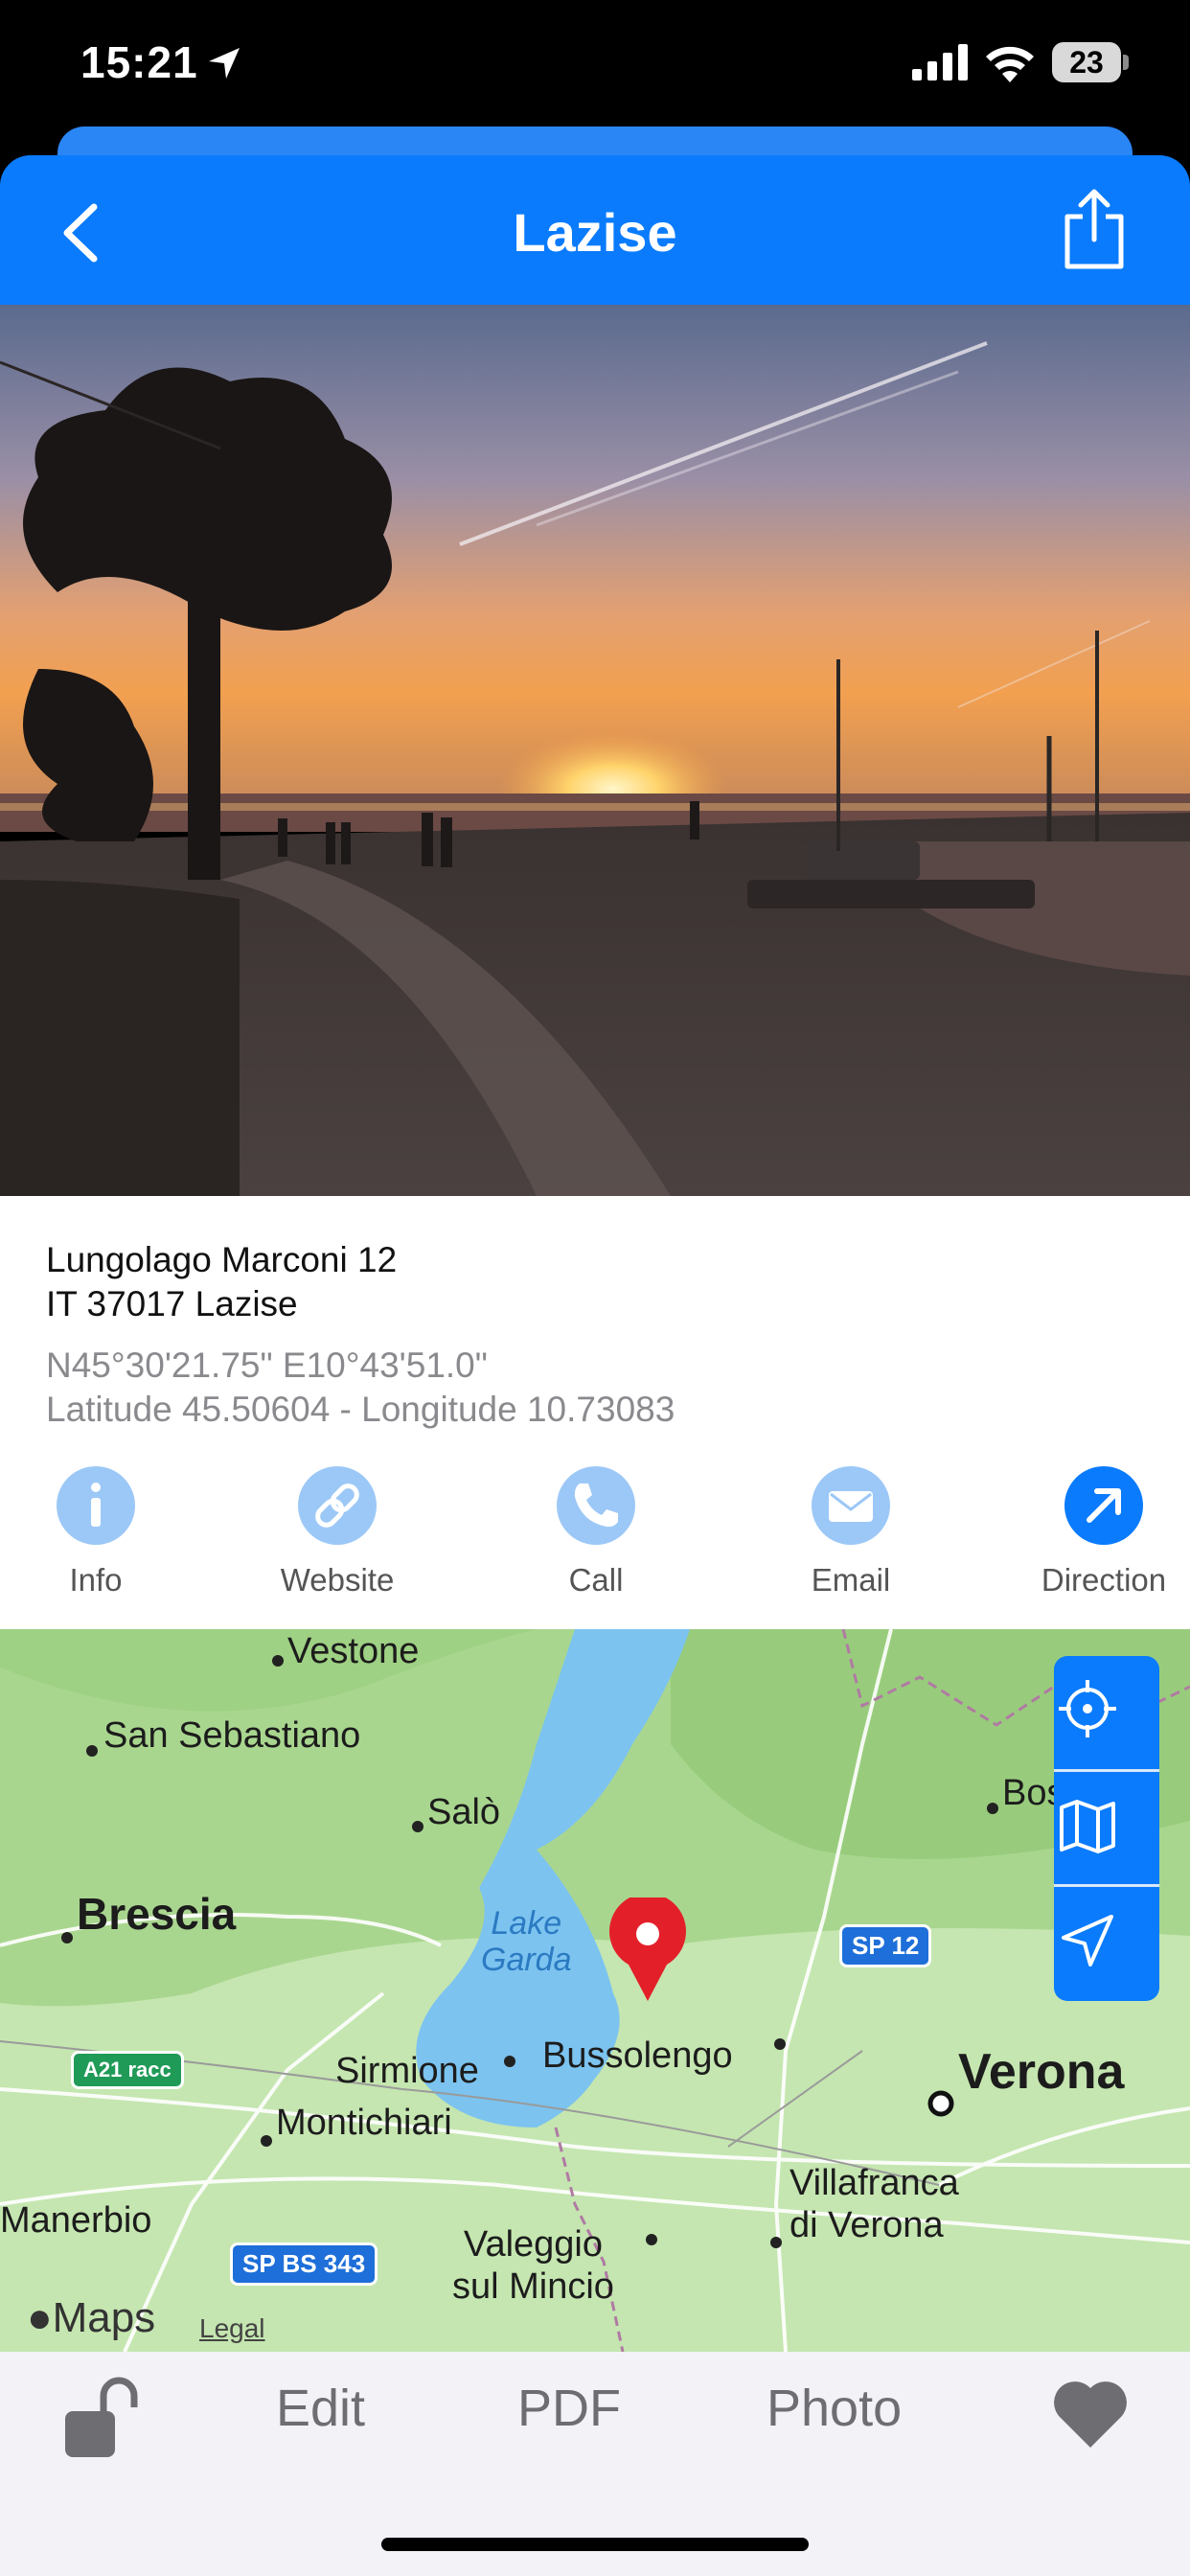 This screenshot has width=1190, height=2576. Describe the element at coordinates (104, 2317) in the screenshot. I see `maps-attribution: Maps` at that location.